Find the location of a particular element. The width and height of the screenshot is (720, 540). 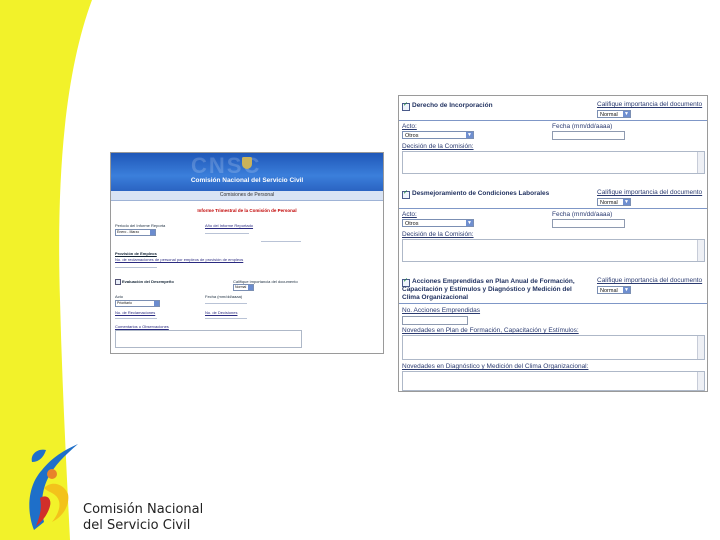

conditions-section-title: Desmejoramiento de Condiciones Laborales is located at coordinates (481, 193).